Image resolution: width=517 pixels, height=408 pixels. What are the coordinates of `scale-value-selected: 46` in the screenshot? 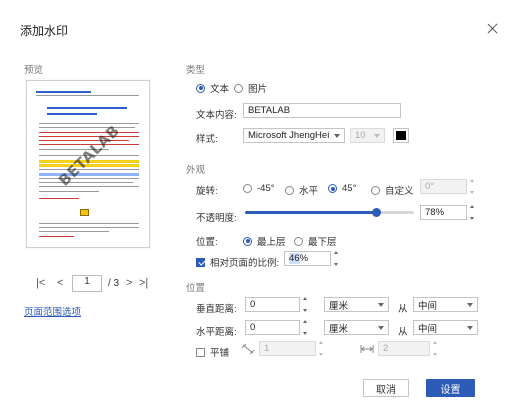 It's located at (294, 258).